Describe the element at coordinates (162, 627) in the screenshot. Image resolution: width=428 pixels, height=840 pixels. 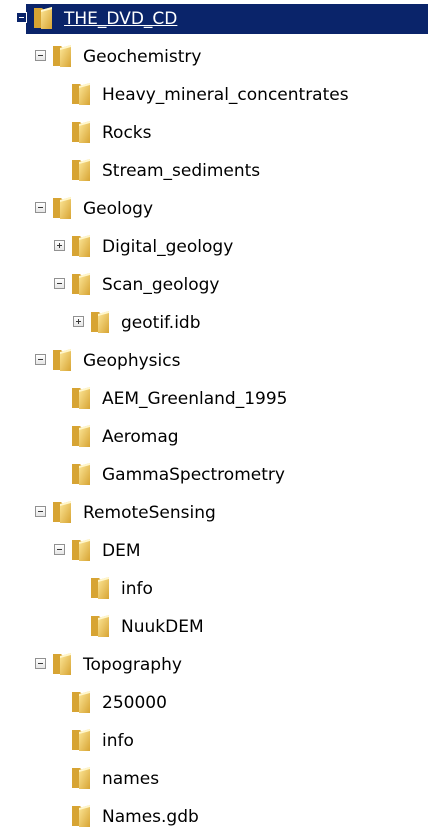
I see `tree-node-label: NuukDEM` at that location.